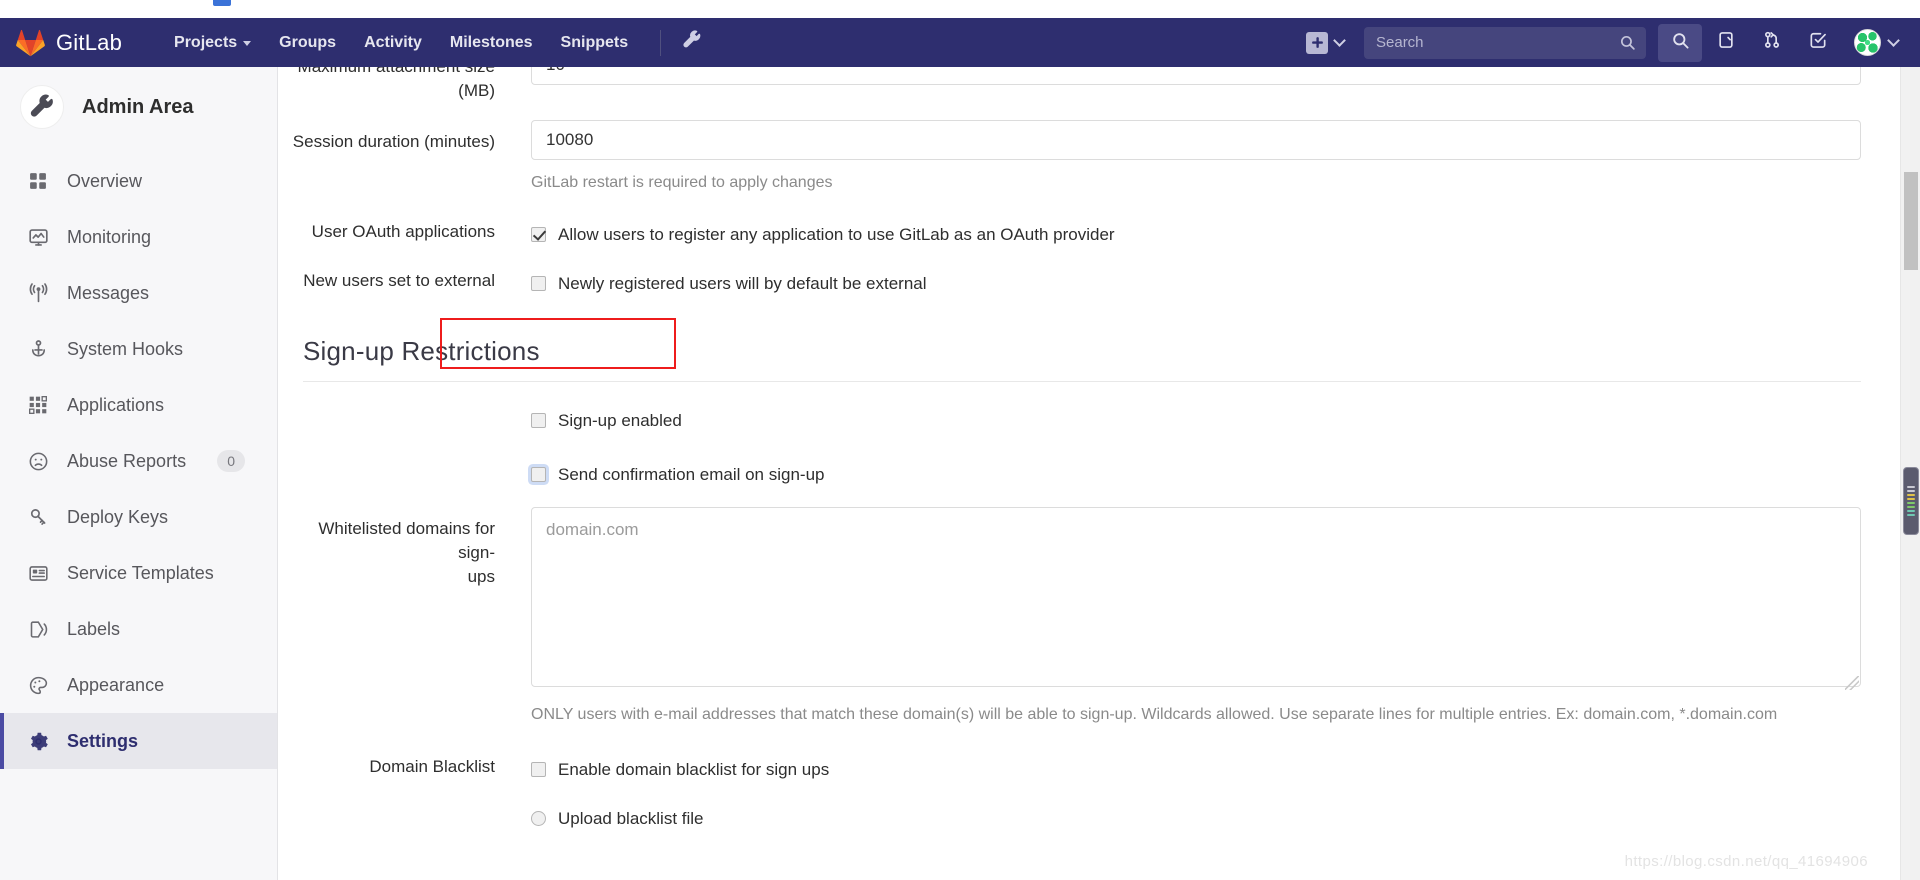  Describe the element at coordinates (538, 818) in the screenshot. I see `upload-blacklist-radio` at that location.